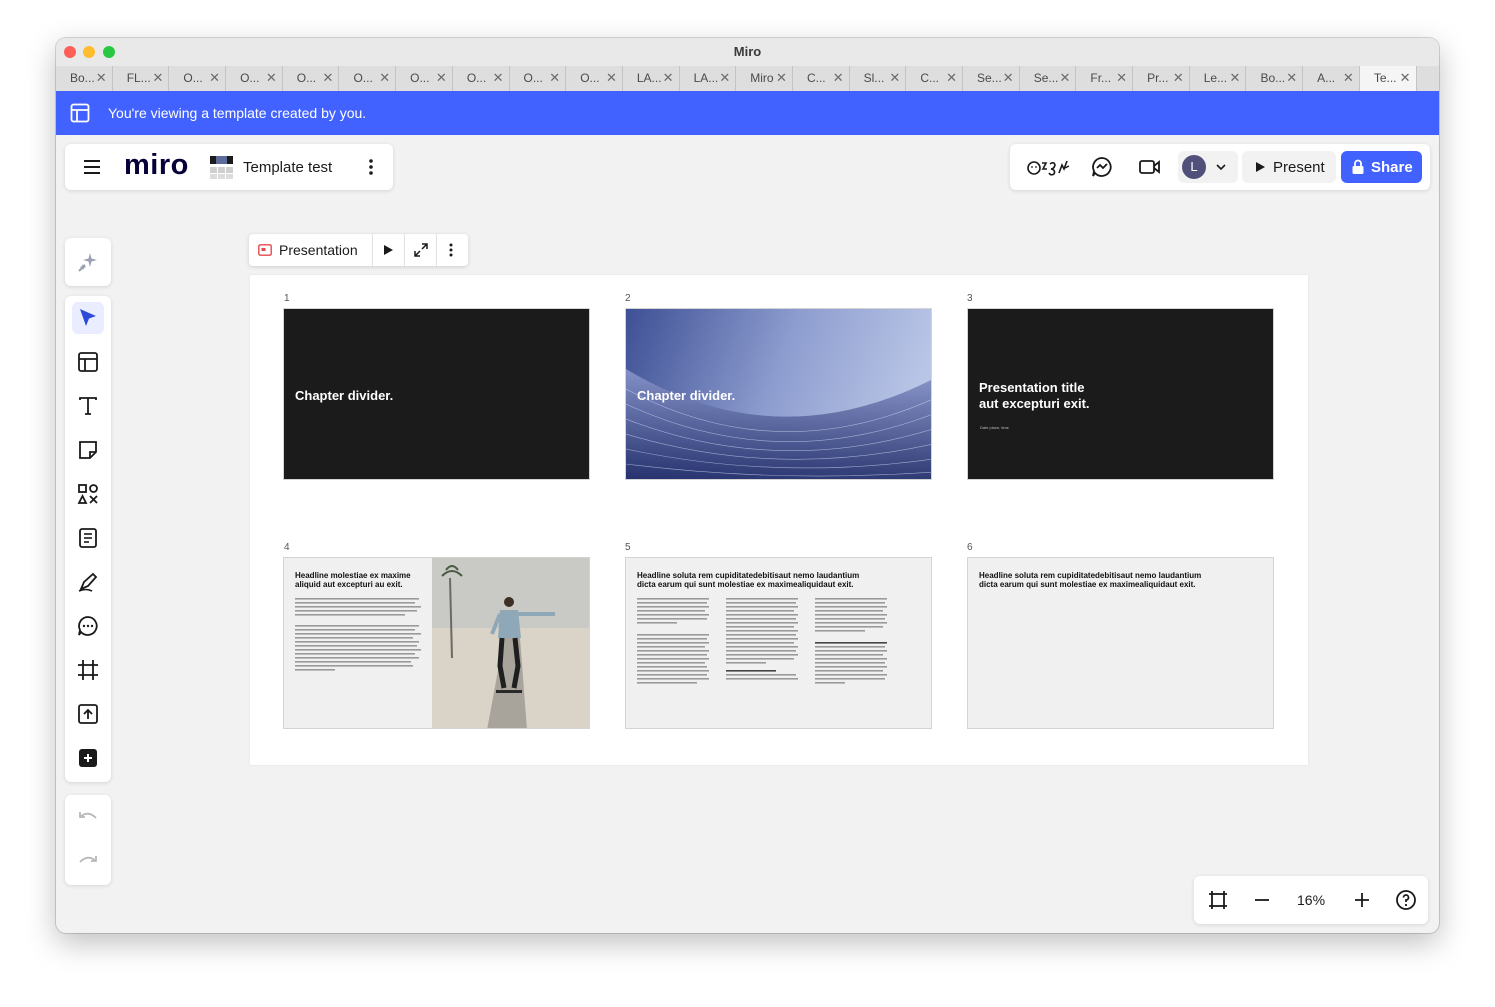 The image size is (1495, 1007). I want to click on slide-number: 3, so click(970, 298).